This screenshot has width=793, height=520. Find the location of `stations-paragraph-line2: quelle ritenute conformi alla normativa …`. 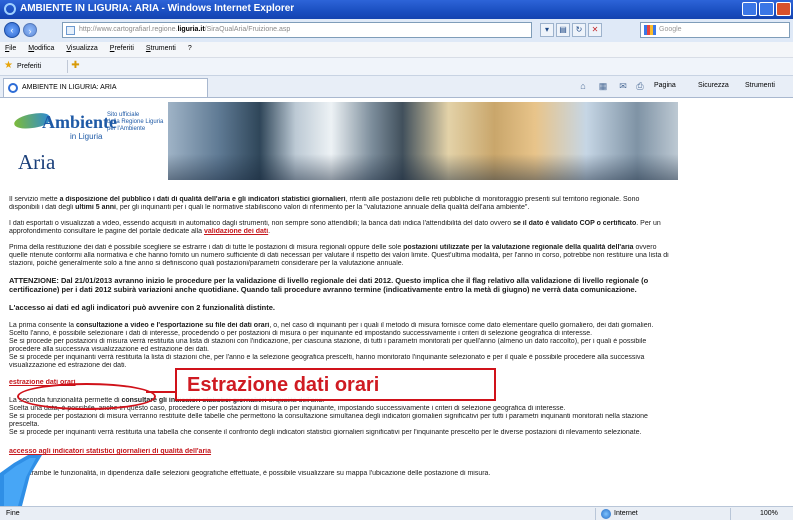

stations-paragraph-line2: quelle ritenute conformi alla normativa … is located at coordinates (339, 255).